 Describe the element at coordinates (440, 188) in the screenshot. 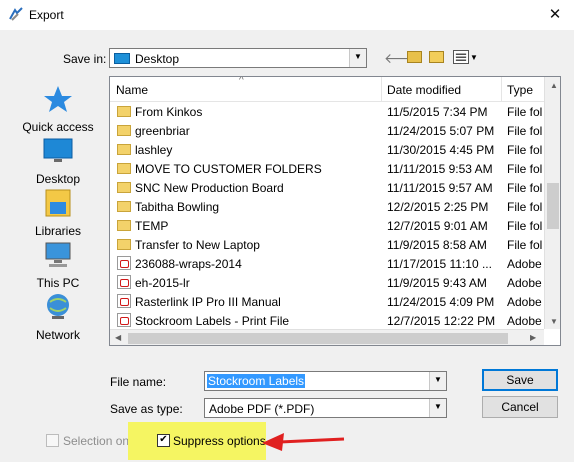

I see `file-date: 11/11/2015 9:57 AM` at that location.